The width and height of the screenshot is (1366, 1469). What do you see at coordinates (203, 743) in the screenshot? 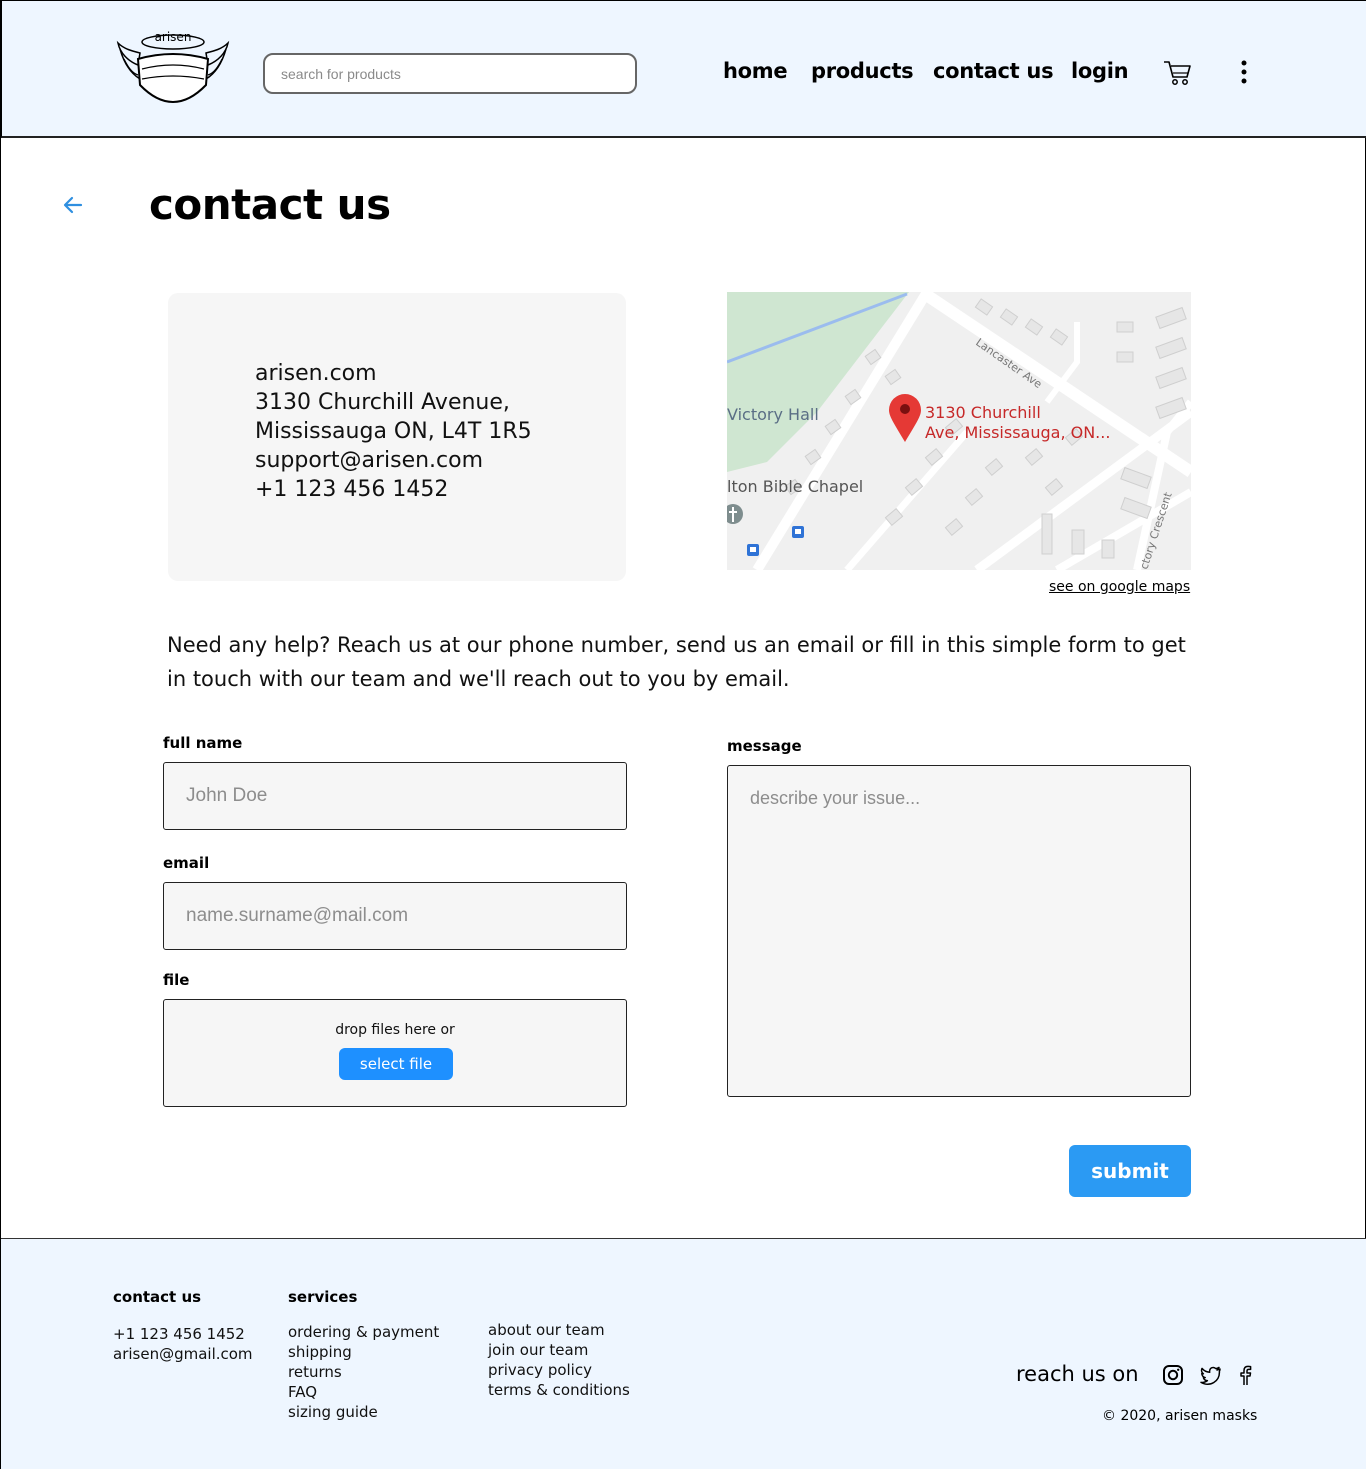
I see `full-name-label: full name` at bounding box center [203, 743].